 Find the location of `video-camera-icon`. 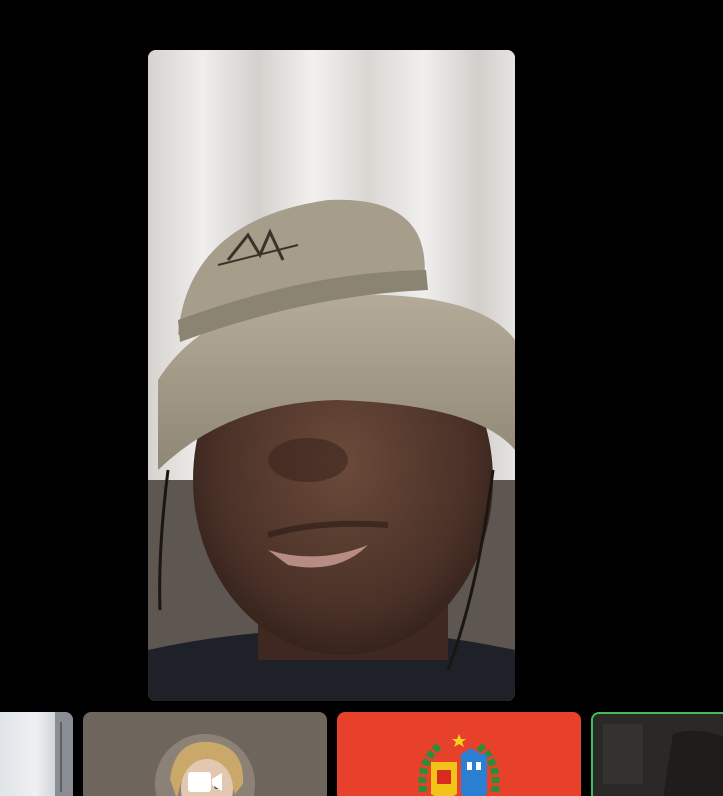

video-camera-icon is located at coordinates (205, 782).